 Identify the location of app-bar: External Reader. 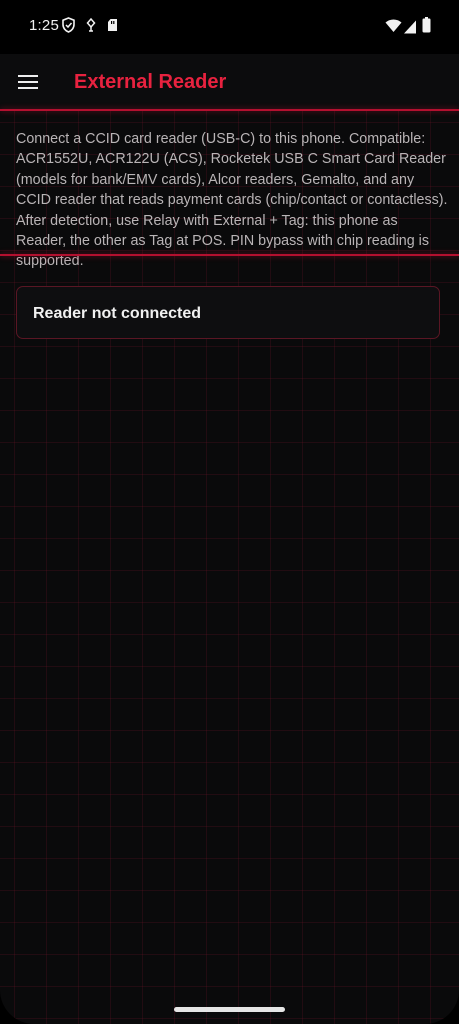
(229, 82).